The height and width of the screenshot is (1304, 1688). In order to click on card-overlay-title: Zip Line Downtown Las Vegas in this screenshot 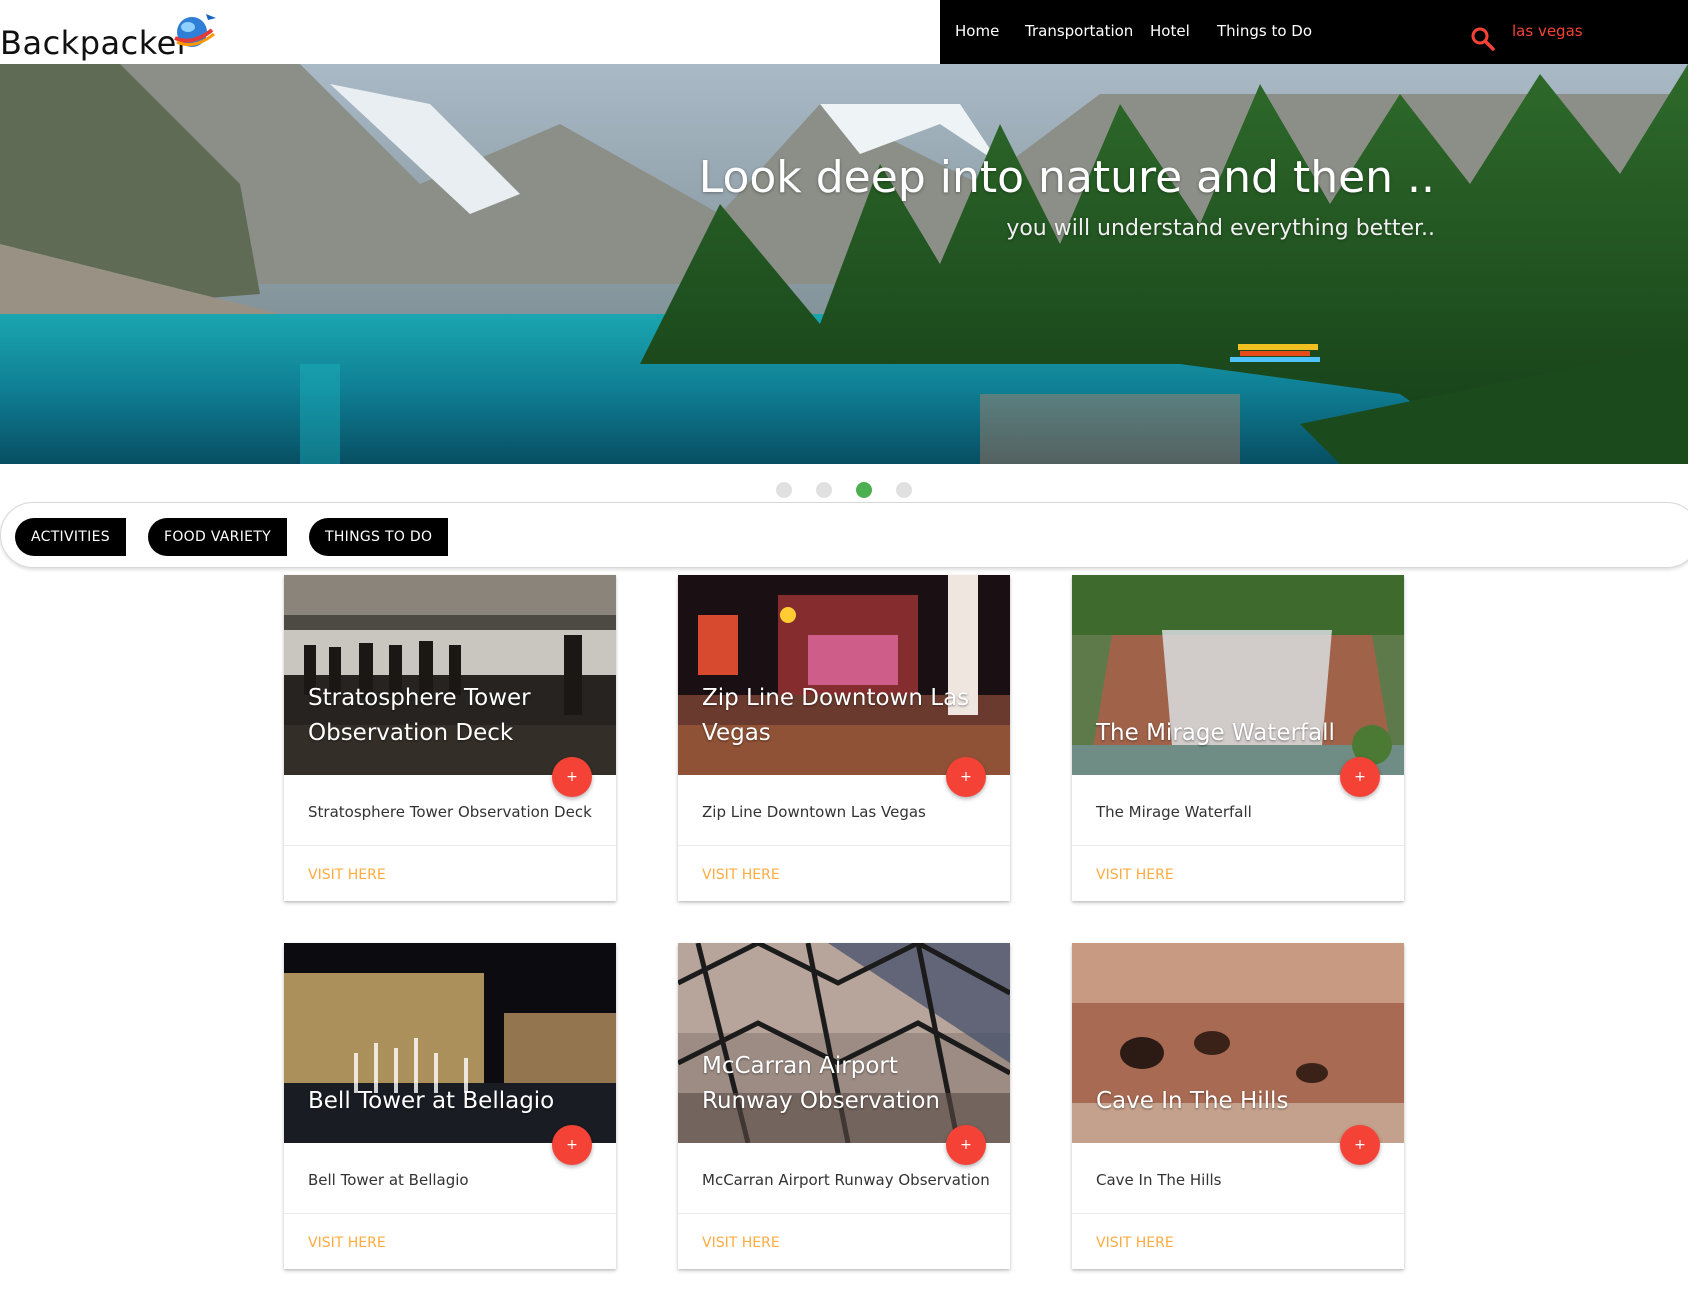, I will do `click(836, 715)`.